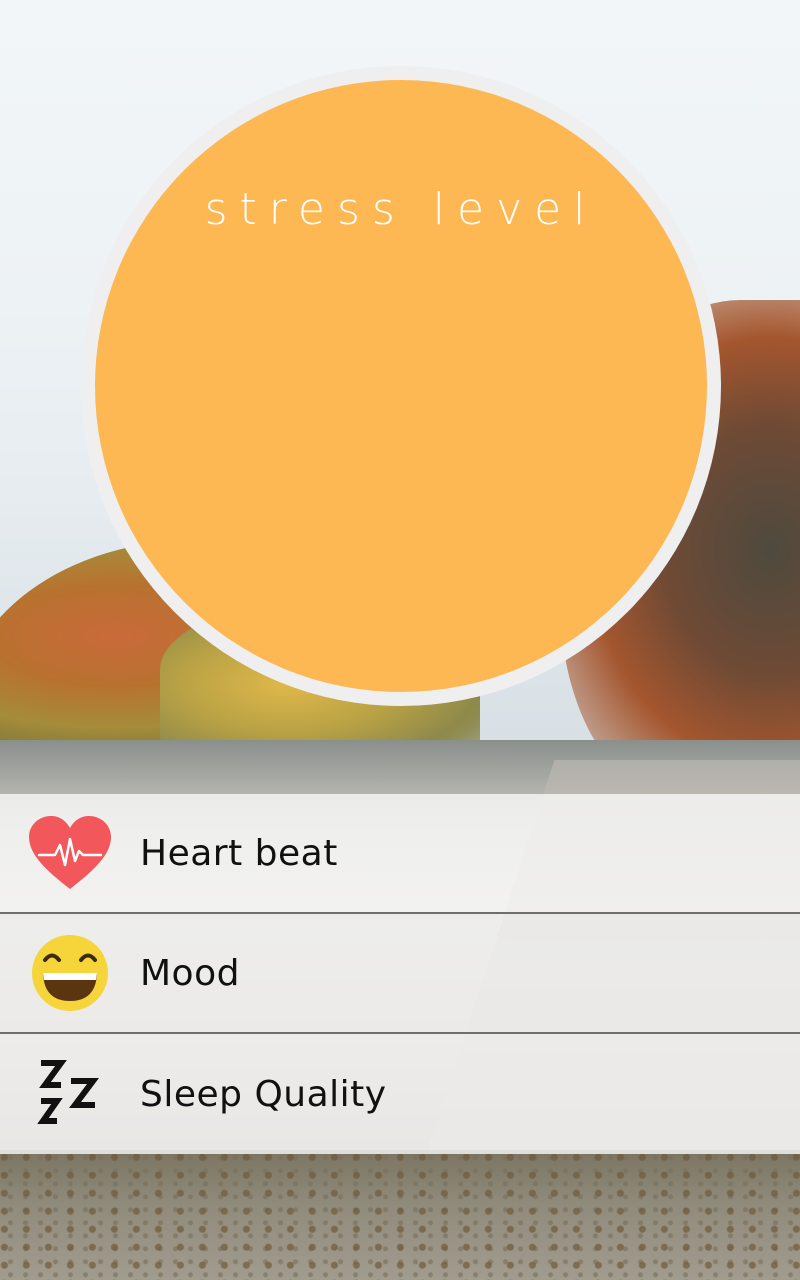  What do you see at coordinates (400, 1094) in the screenshot?
I see `metric-row-sleep-quality: Sleep Quality` at bounding box center [400, 1094].